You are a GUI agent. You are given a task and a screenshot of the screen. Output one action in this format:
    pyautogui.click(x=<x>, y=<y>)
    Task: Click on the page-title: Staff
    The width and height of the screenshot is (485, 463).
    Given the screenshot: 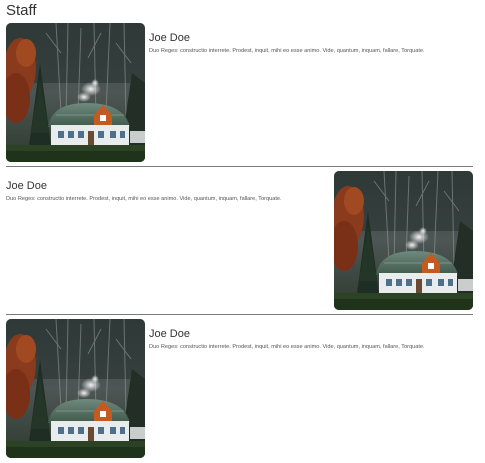 What is the action you would take?
    pyautogui.click(x=21, y=10)
    